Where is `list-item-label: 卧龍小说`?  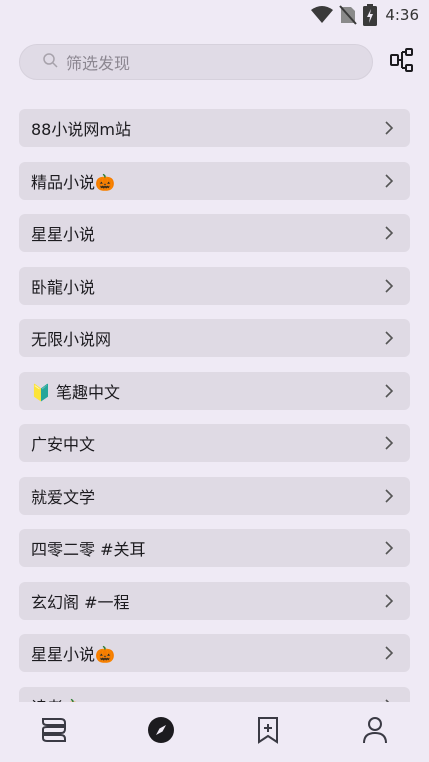 list-item-label: 卧龍小说 is located at coordinates (63, 287).